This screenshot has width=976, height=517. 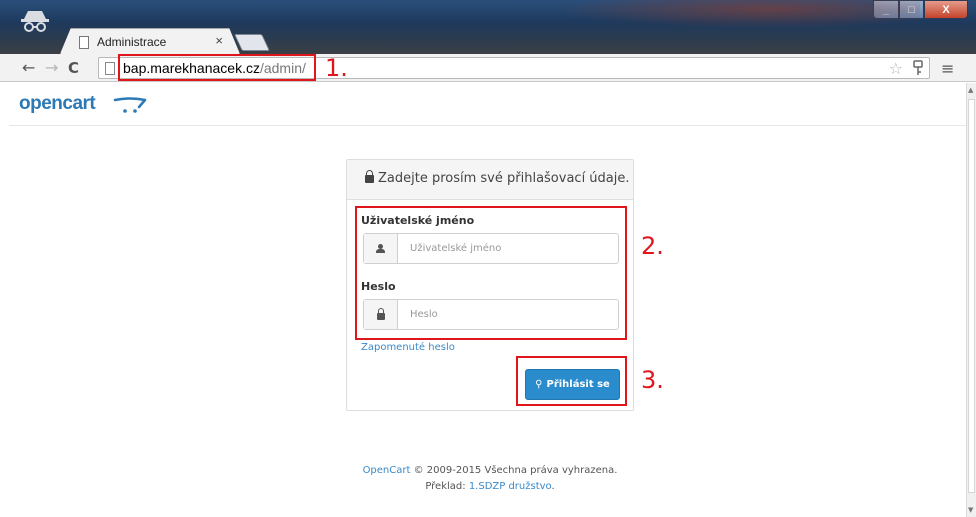 I want to click on tab-close-icon: ×, so click(x=219, y=40).